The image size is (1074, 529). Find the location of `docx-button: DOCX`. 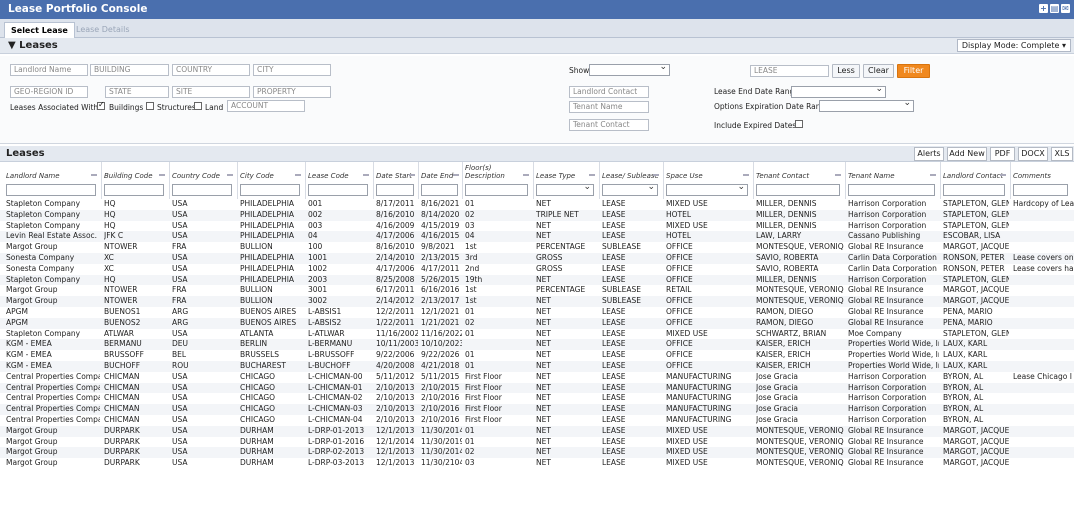

docx-button: DOCX is located at coordinates (1033, 154).